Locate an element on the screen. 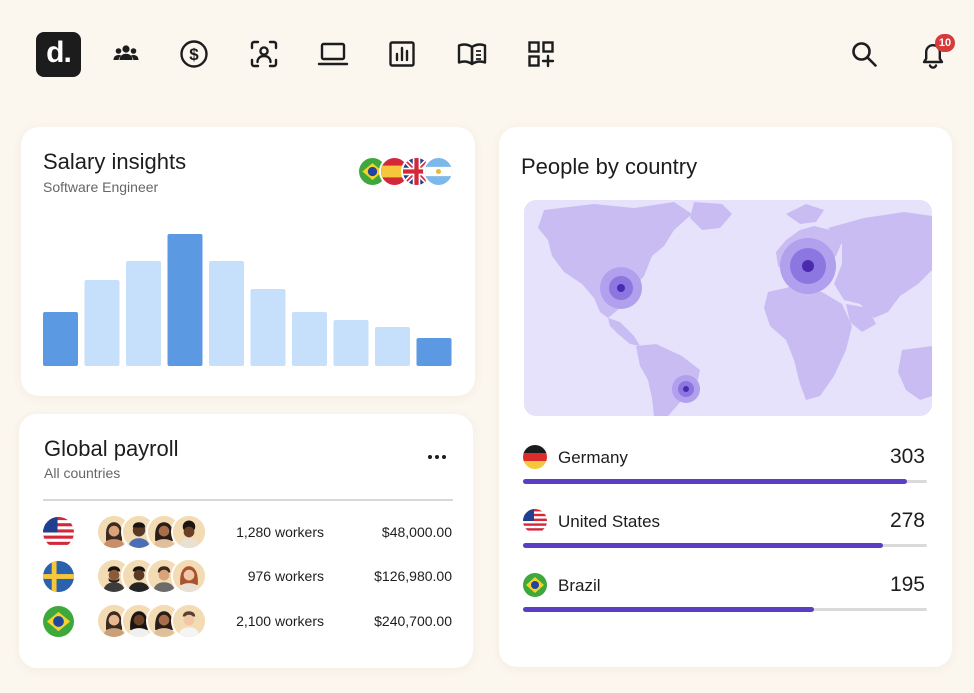 This screenshot has width=974, height=693. more-options-button is located at coordinates (438, 457).